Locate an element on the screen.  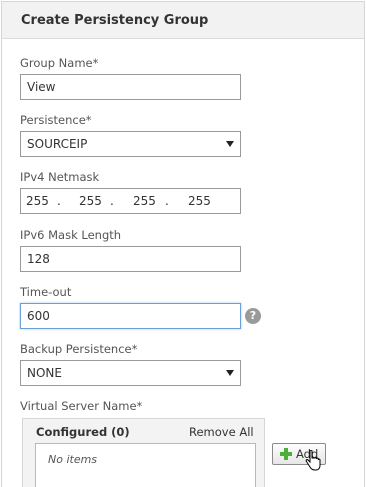
ipv4-netmask-field: 255 . 255 . 255 . 255 is located at coordinates (130, 201).